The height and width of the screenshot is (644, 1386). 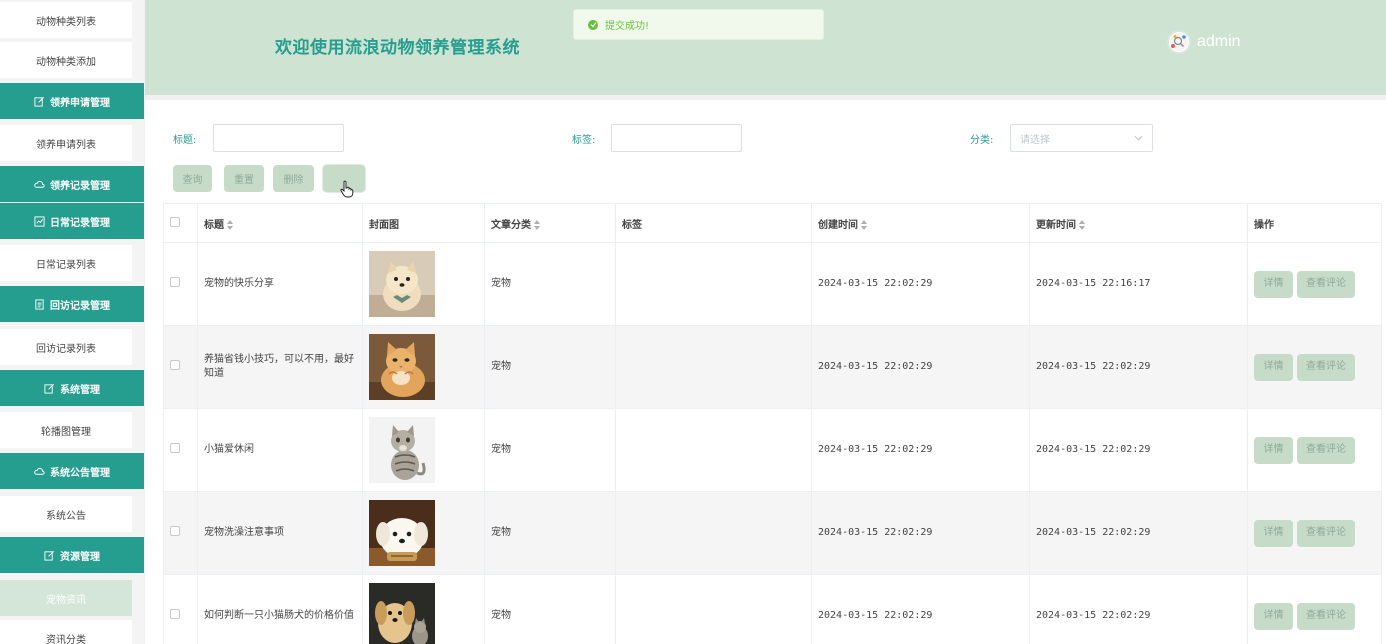 What do you see at coordinates (676, 138) in the screenshot?
I see `tag-filter-input` at bounding box center [676, 138].